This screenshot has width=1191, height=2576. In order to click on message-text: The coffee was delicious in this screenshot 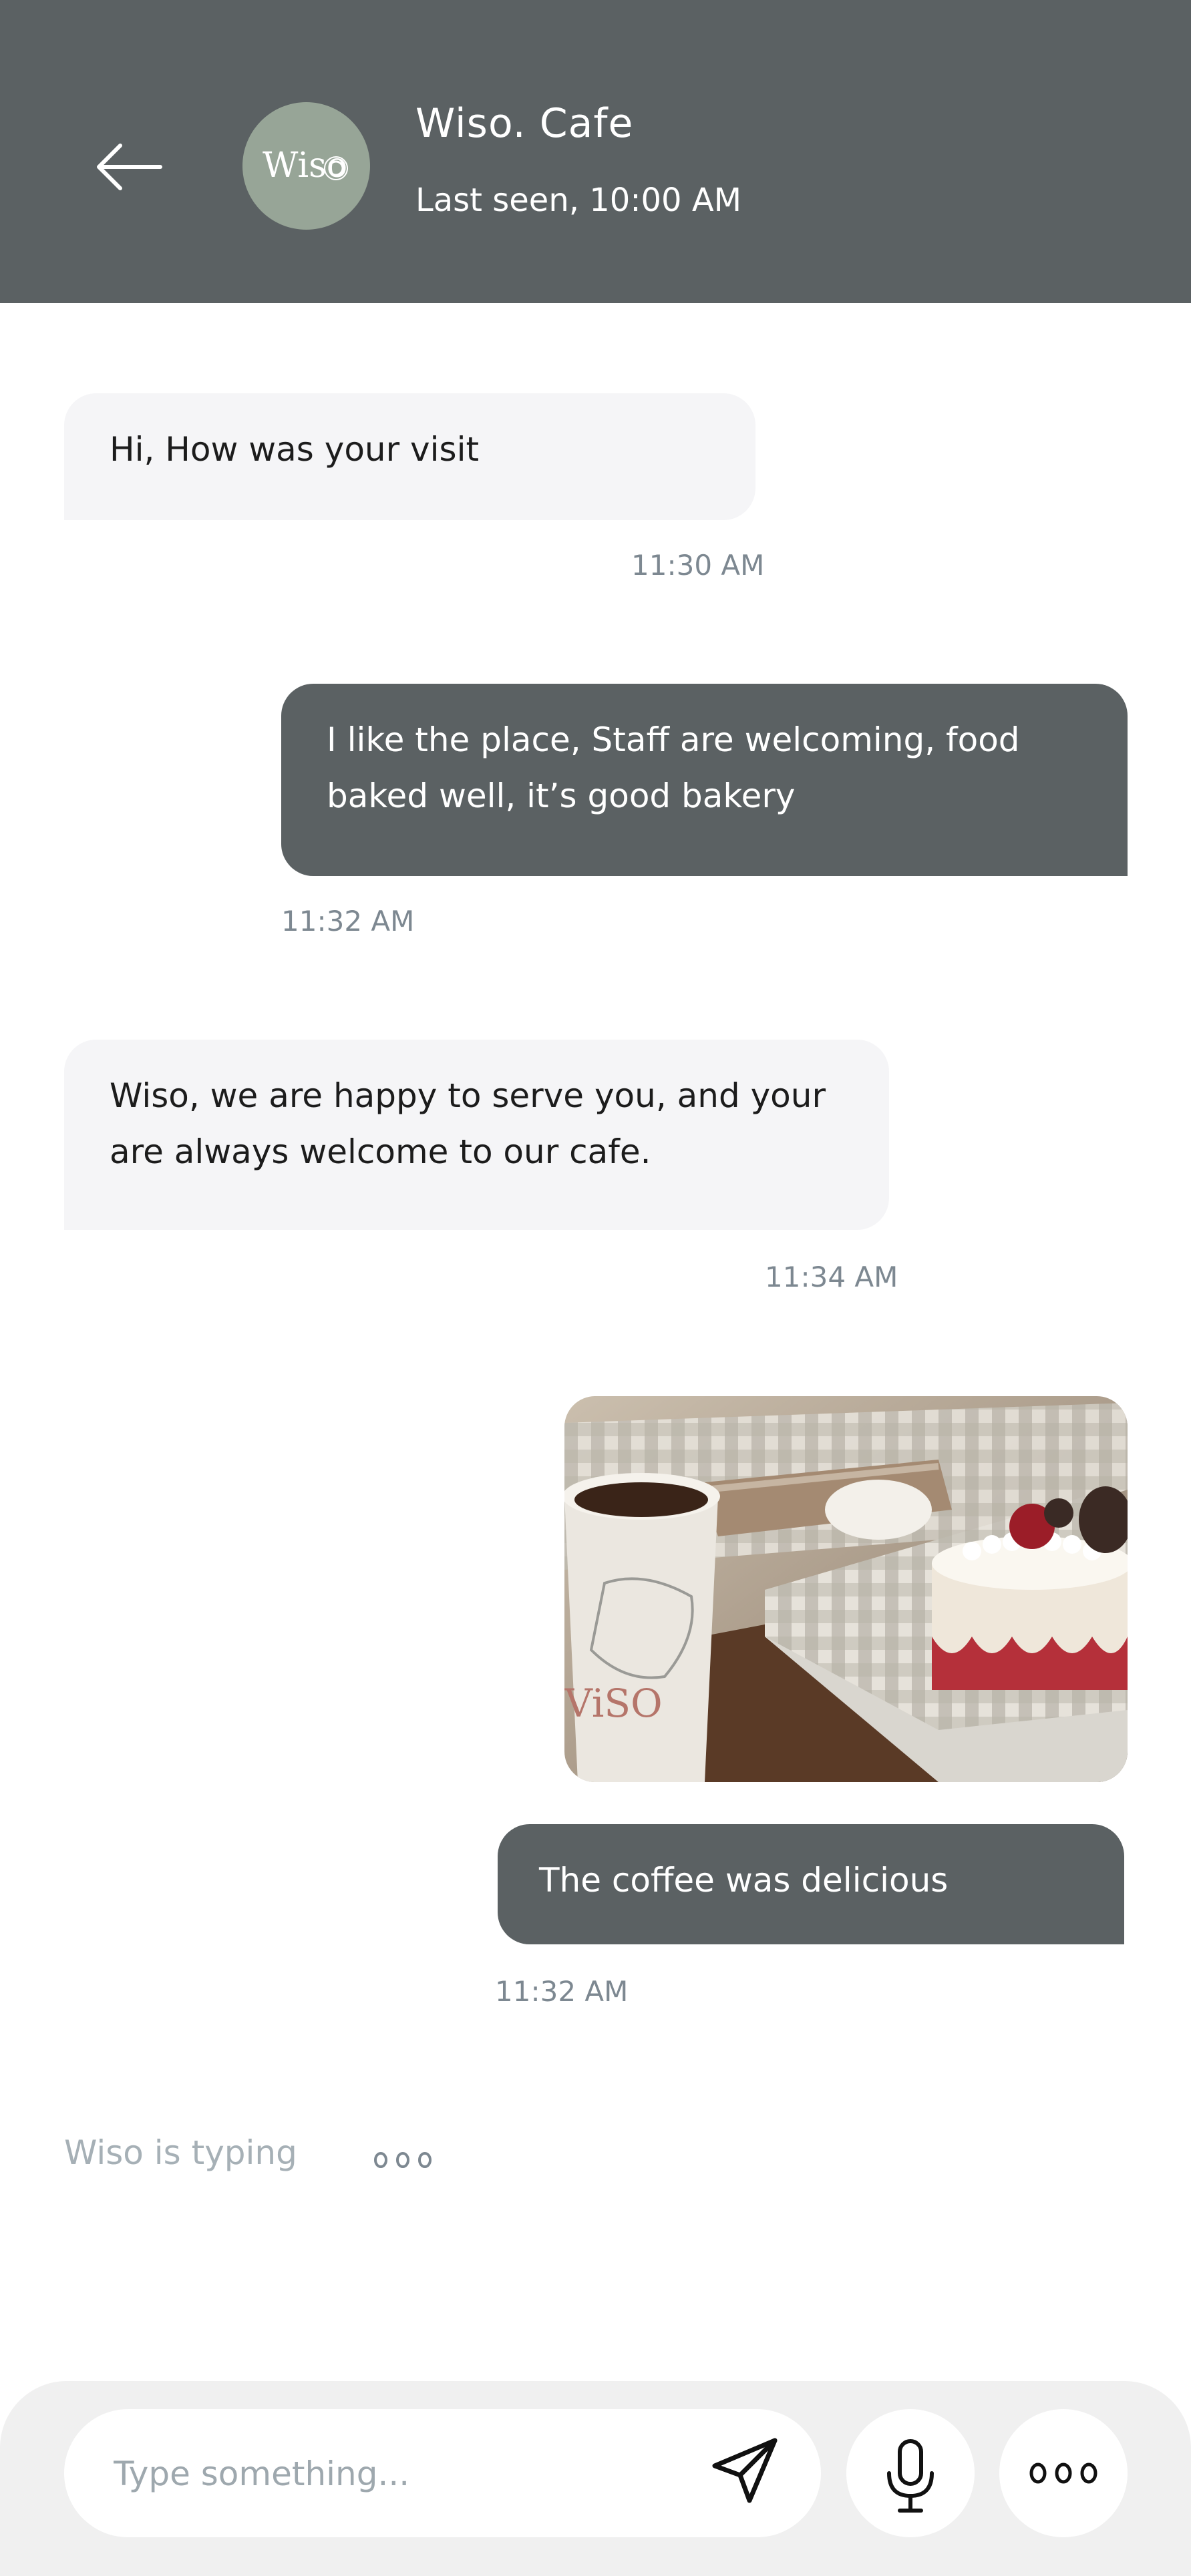, I will do `click(744, 1880)`.